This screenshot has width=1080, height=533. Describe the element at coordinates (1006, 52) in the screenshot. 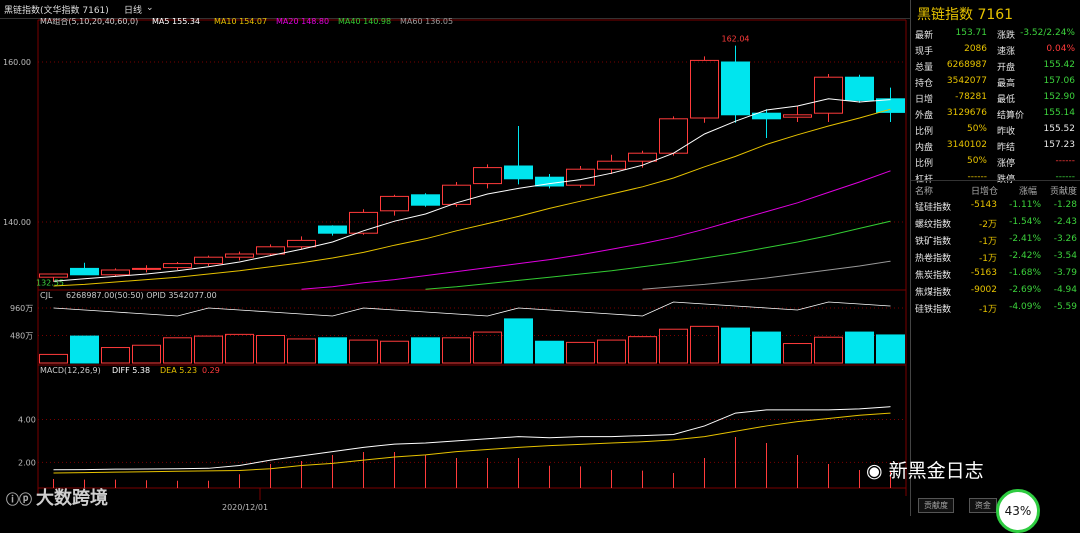

I see `quote-label: 速涨` at that location.